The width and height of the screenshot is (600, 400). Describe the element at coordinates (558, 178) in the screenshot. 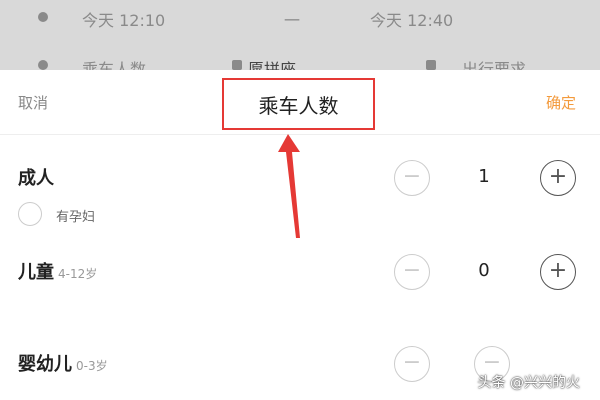

I see `adult-plus-button: +` at that location.